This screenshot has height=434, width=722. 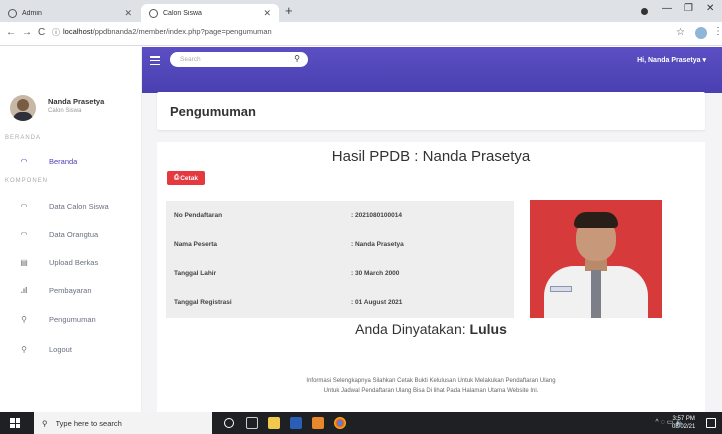 I want to click on user-role: Calon Siswa, so click(x=65, y=111).